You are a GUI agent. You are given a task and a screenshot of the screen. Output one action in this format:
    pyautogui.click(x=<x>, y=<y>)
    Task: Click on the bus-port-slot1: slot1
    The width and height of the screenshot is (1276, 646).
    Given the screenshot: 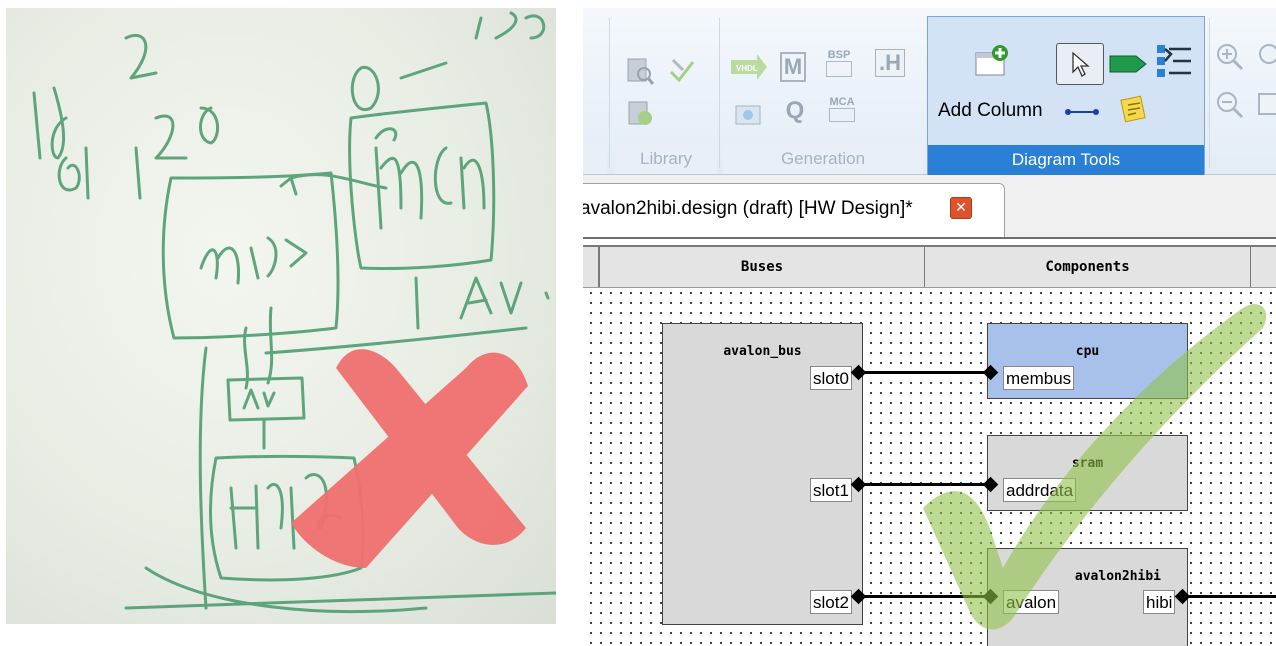 What is the action you would take?
    pyautogui.click(x=831, y=490)
    